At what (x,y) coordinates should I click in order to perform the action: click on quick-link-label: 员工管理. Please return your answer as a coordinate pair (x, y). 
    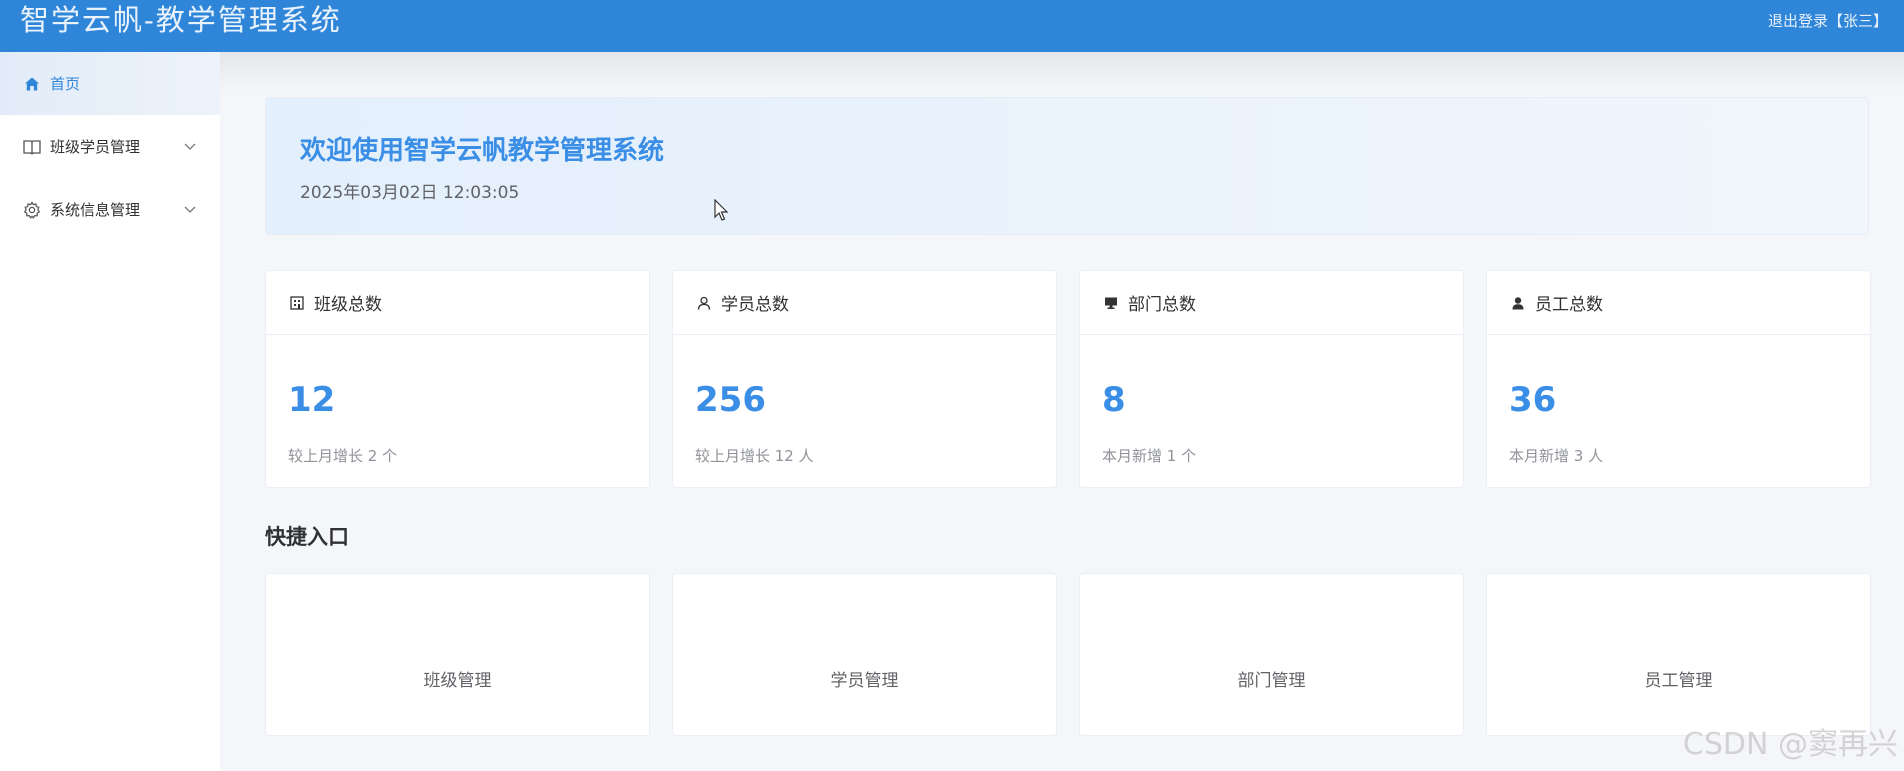
    Looking at the image, I should click on (1678, 681).